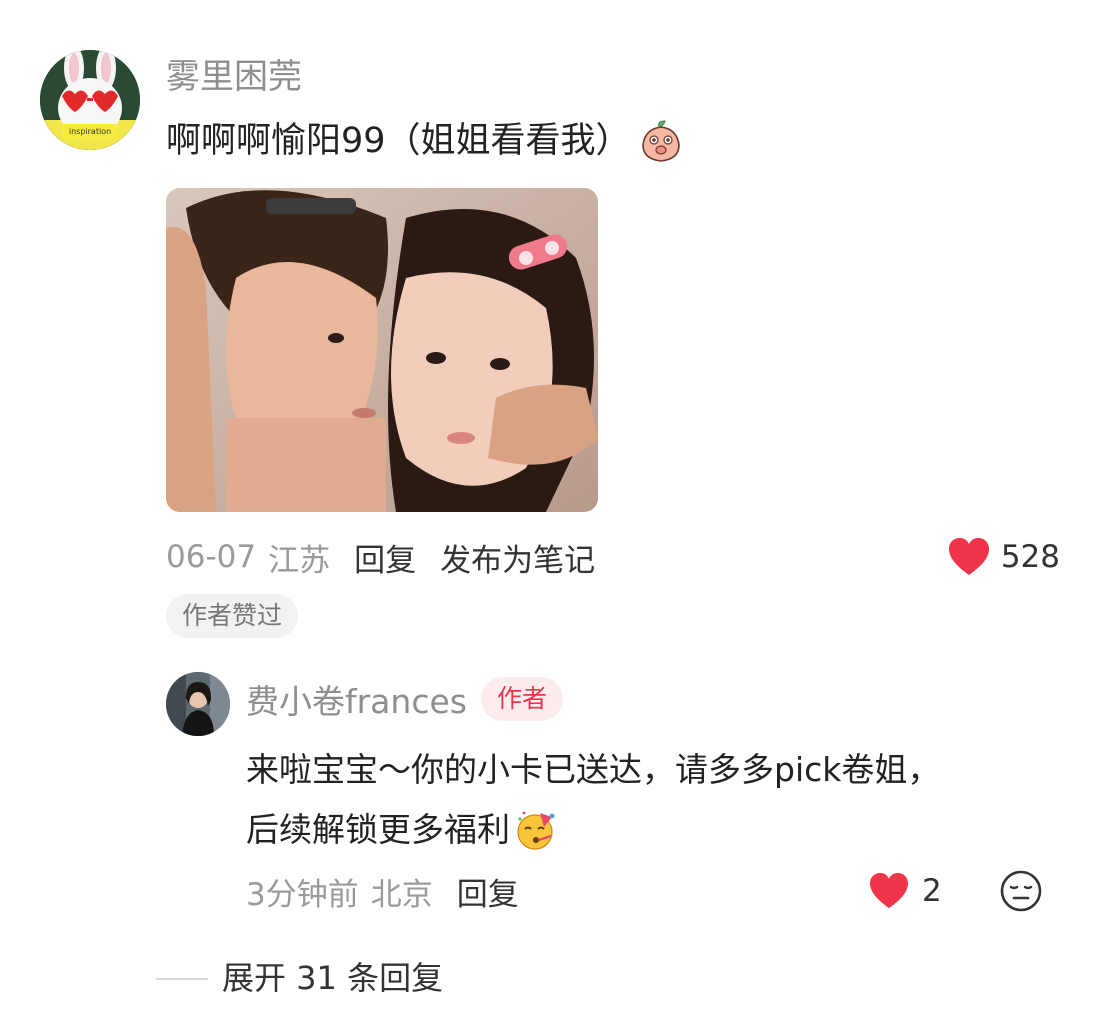 The width and height of the screenshot is (1100, 1034). What do you see at coordinates (1030, 557) in the screenshot?
I see `like-count: 528` at bounding box center [1030, 557].